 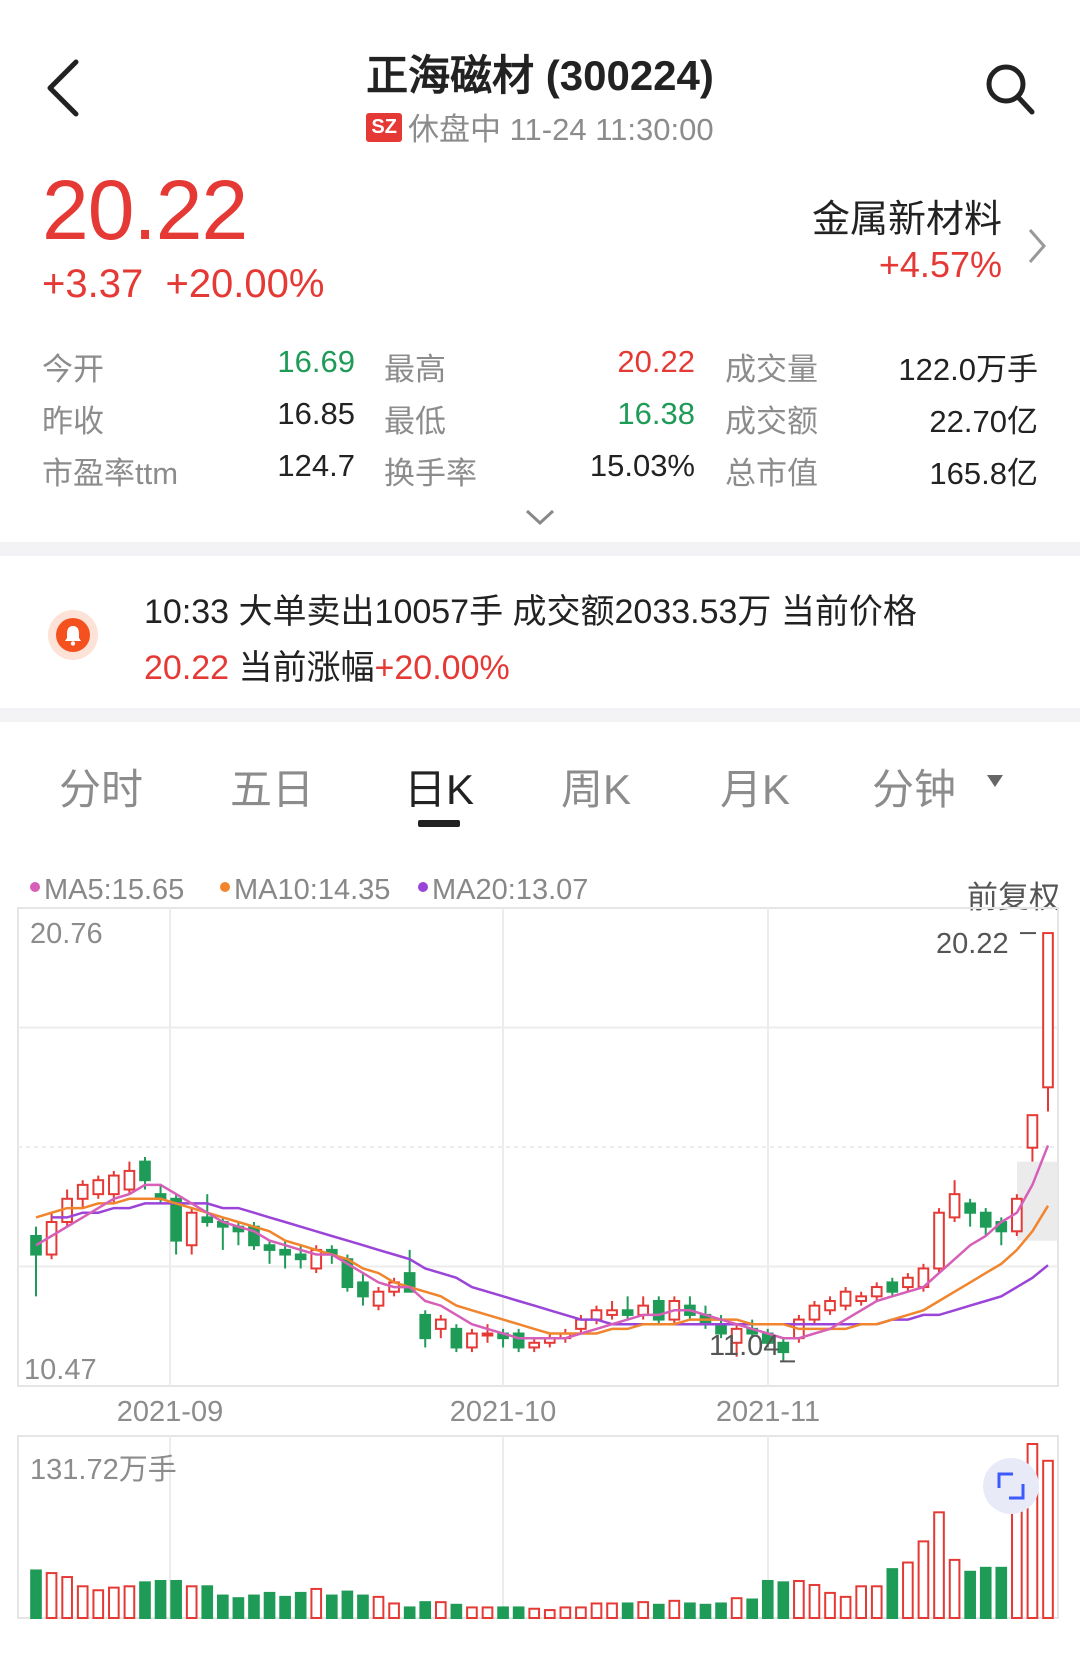 What do you see at coordinates (940, 265) in the screenshot?
I see `sector-change: +4.57%` at bounding box center [940, 265].